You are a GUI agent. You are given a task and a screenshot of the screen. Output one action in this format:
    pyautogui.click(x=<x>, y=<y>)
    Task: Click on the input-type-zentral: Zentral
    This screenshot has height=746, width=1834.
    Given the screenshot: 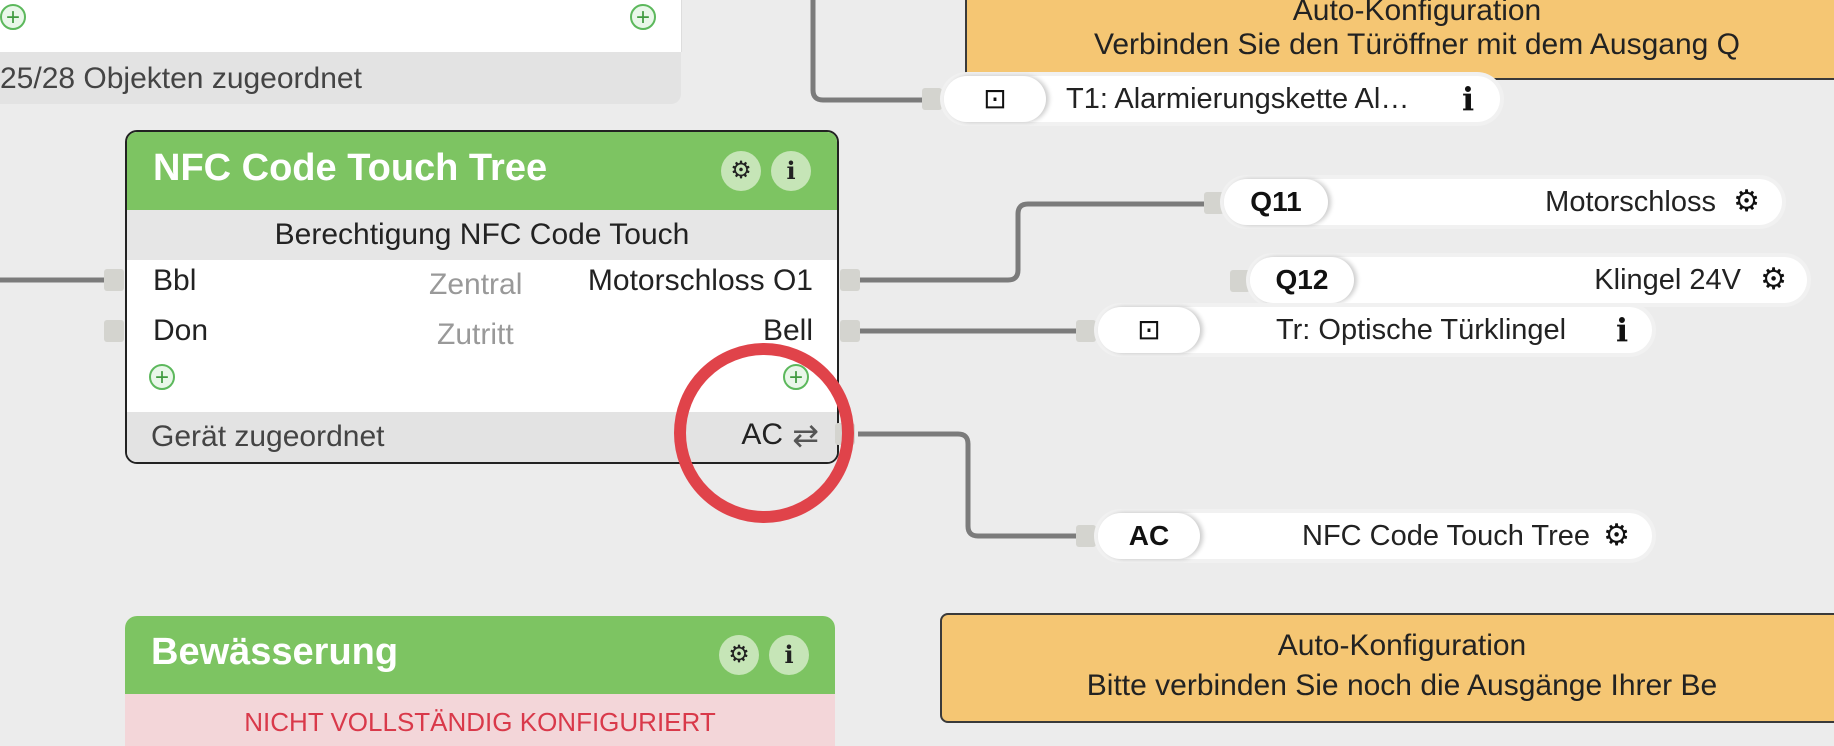 What is the action you would take?
    pyautogui.click(x=476, y=284)
    